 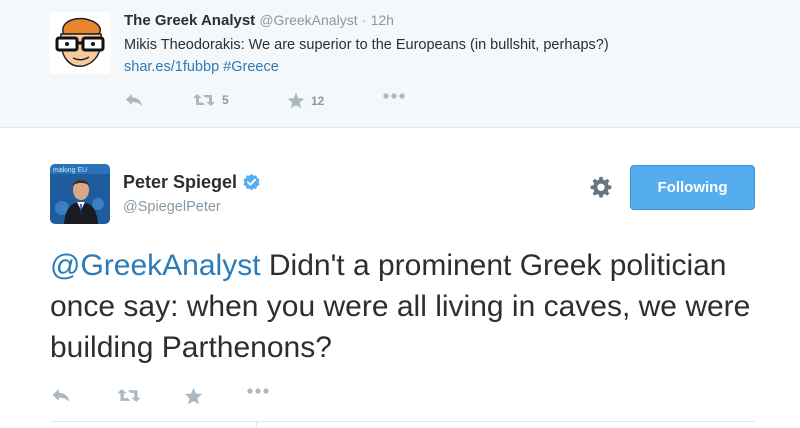 What do you see at coordinates (70, 170) in the screenshot?
I see `avatar-text: making EU` at bounding box center [70, 170].